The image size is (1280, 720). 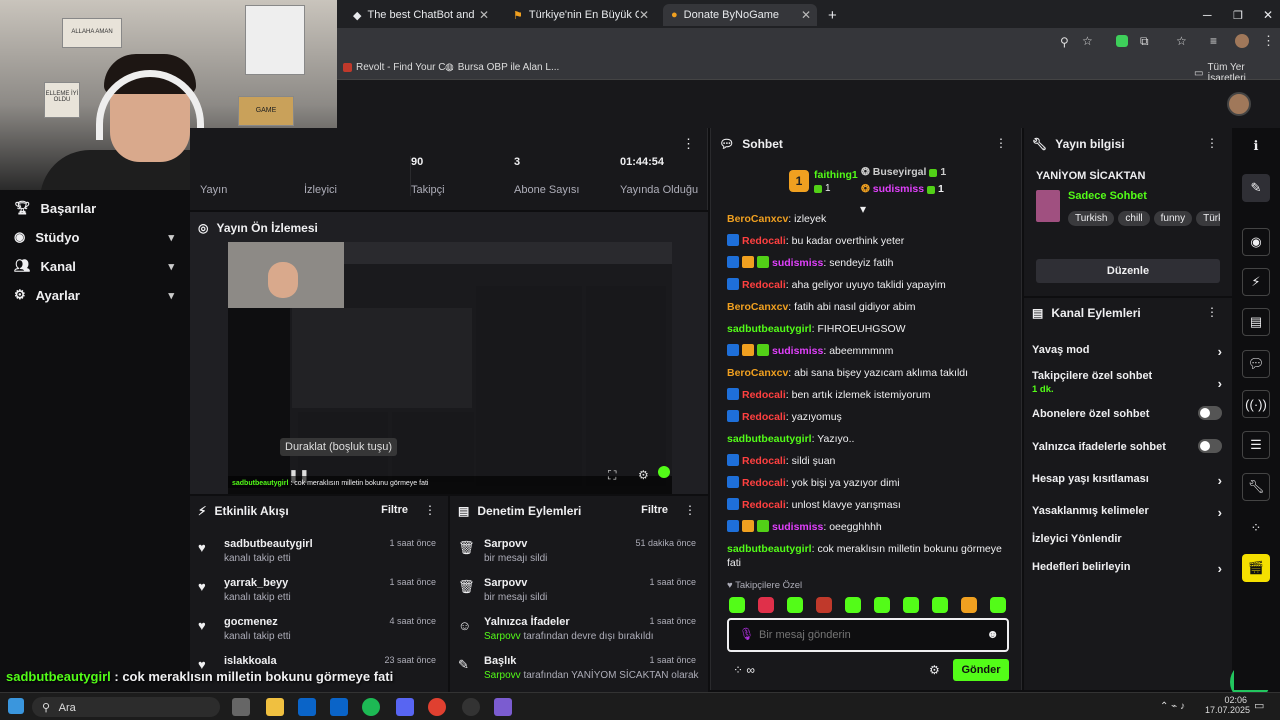 I want to click on extension-shield-icon, so click(x=1122, y=41).